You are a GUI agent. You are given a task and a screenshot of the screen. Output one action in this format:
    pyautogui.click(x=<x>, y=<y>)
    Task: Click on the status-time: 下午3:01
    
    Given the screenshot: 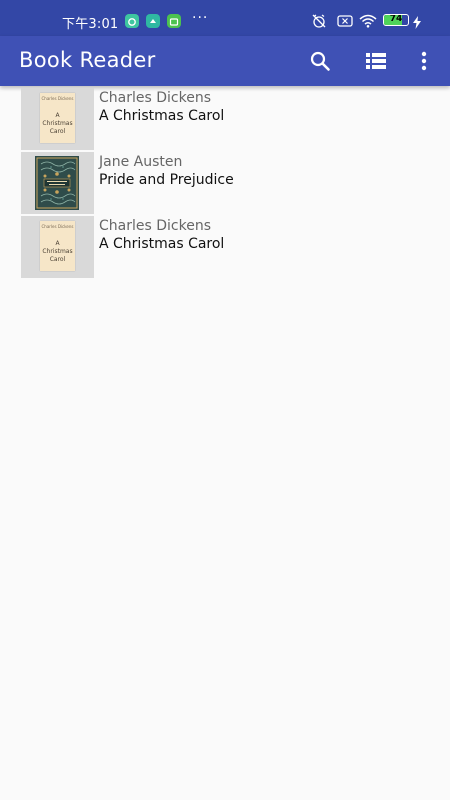 What is the action you would take?
    pyautogui.click(x=90, y=24)
    